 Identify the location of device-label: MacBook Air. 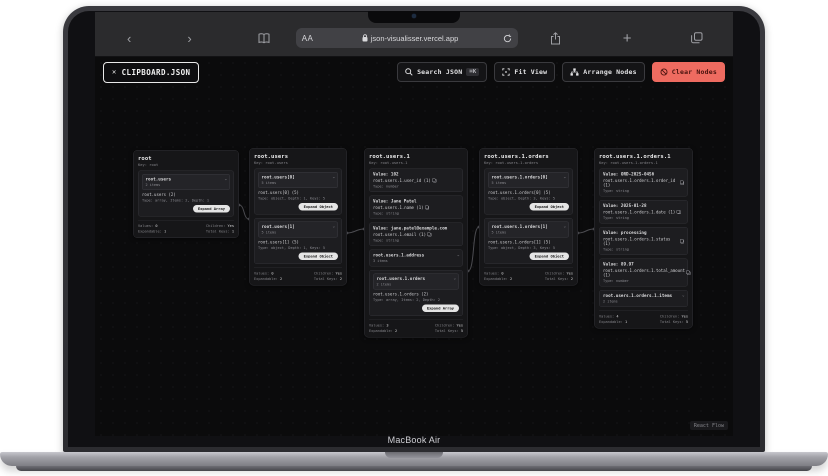
(414, 440).